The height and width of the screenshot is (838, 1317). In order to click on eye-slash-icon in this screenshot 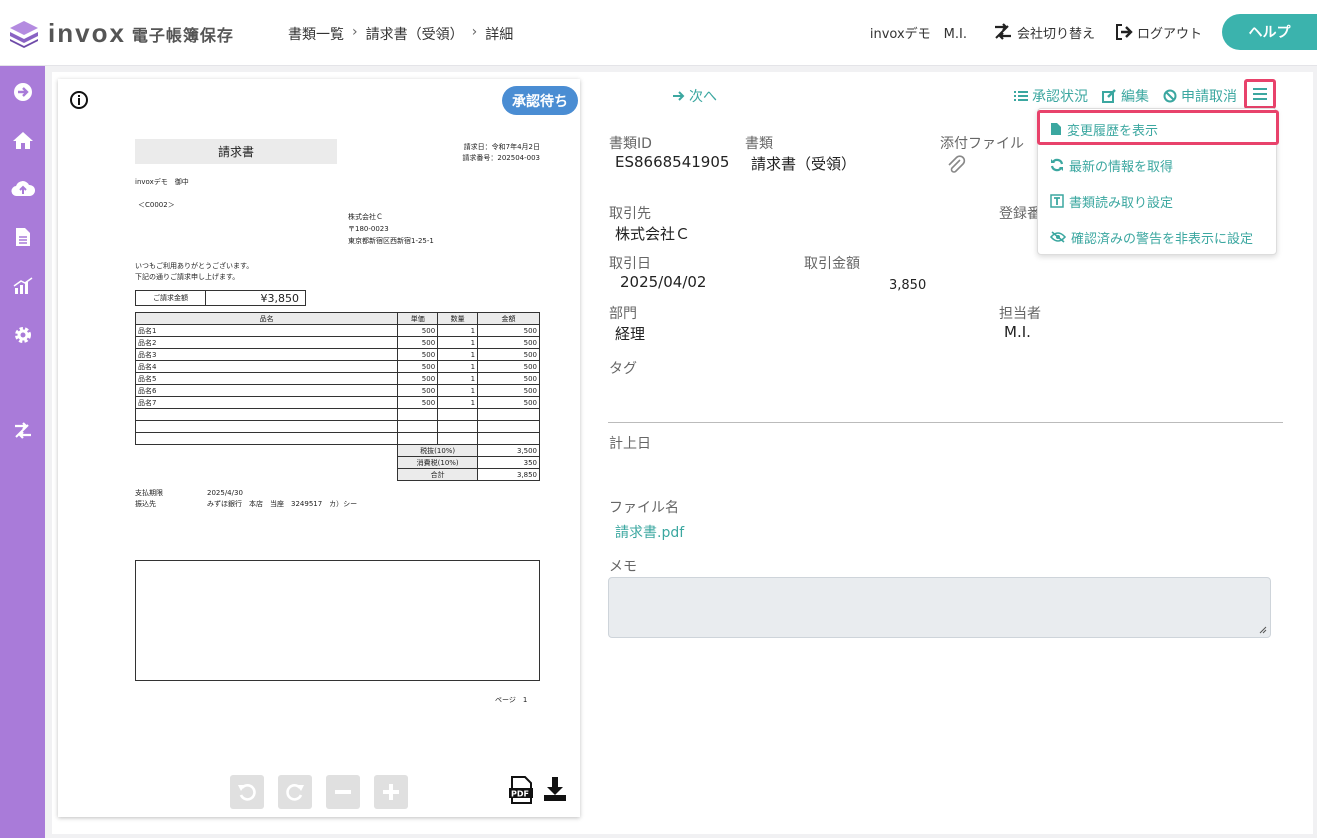, I will do `click(1058, 237)`.